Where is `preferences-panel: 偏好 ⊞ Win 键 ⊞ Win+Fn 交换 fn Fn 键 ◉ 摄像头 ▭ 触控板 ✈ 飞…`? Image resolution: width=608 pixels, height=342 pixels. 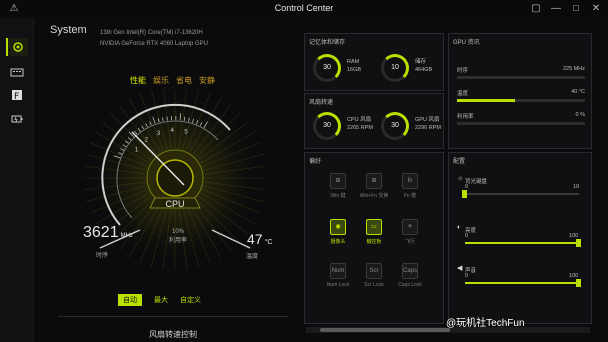
preferences-panel: 偏好 ⊞ Win 键 ⊞ Win+Fn 交换 fn Fn 键 ◉ 摄像头 ▭ 触控板 ✈ 飞… is located at coordinates (374, 238).